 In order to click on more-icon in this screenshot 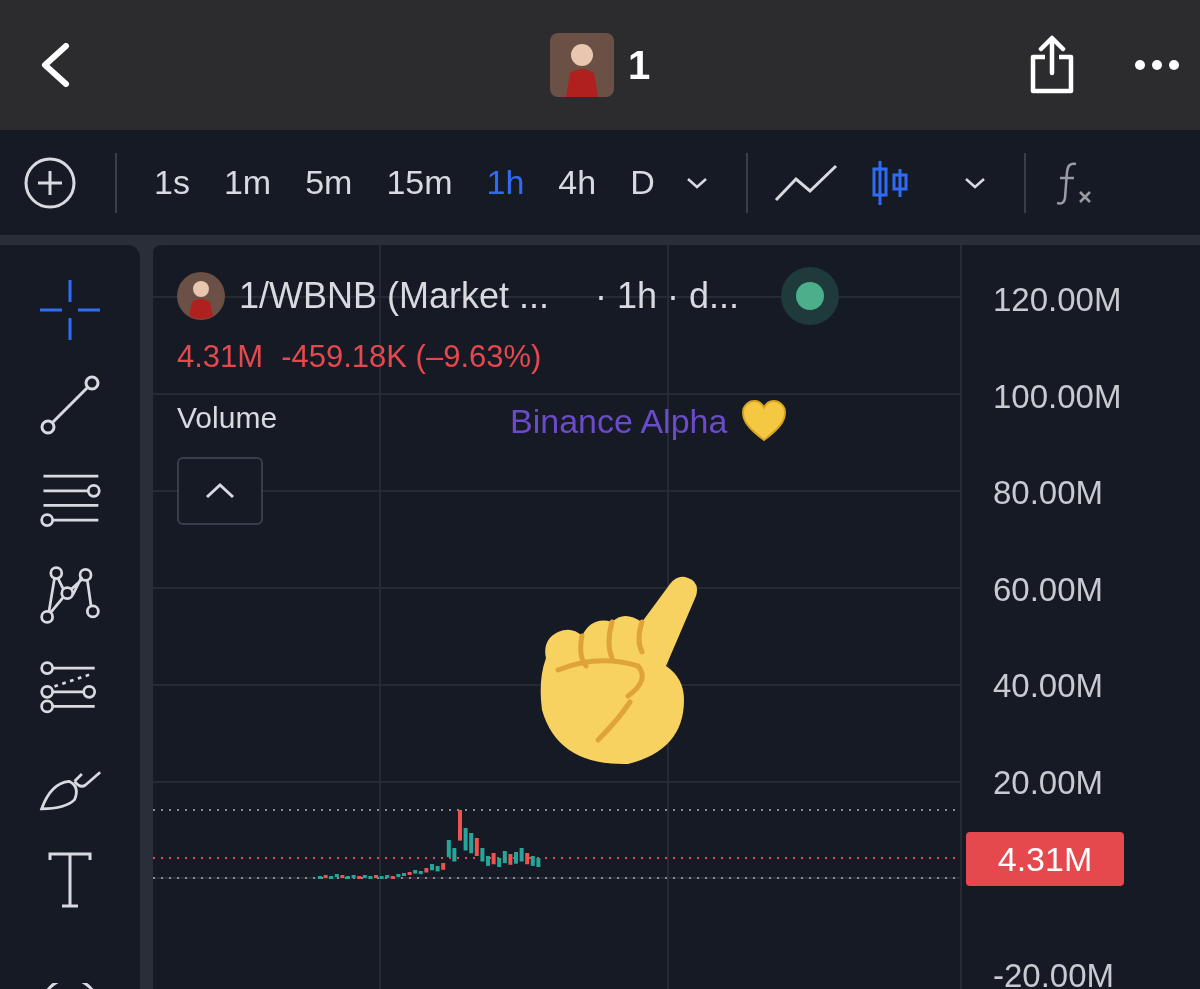, I will do `click(1157, 65)`.